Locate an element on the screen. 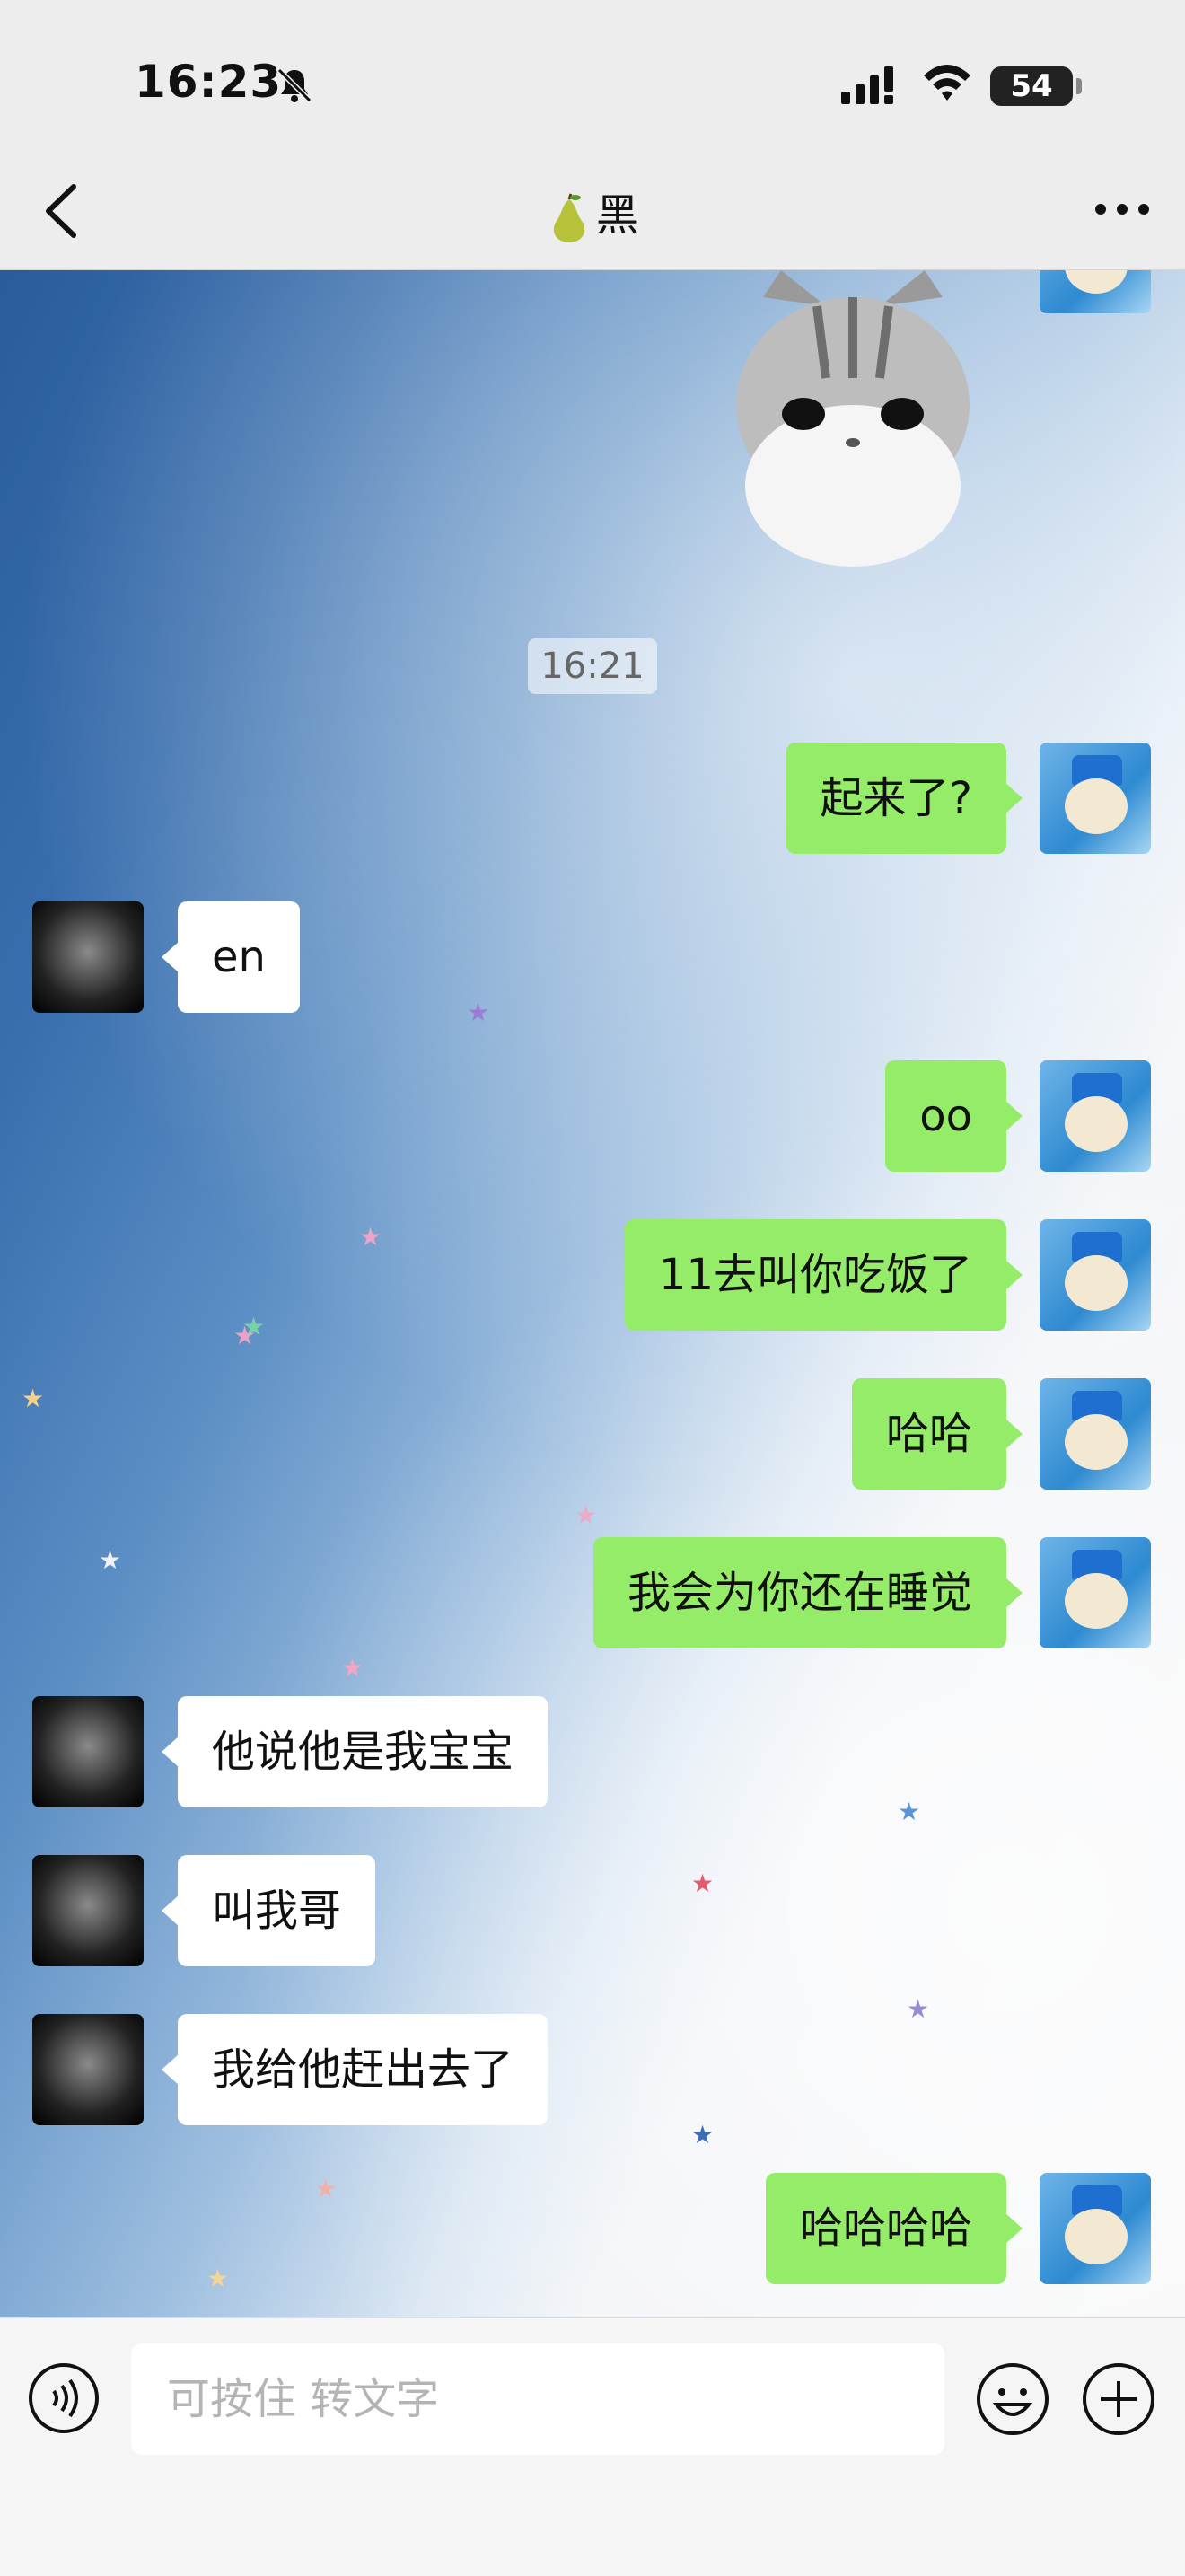 The image size is (1185, 2576). cat-sticker-image is located at coordinates (853, 419).